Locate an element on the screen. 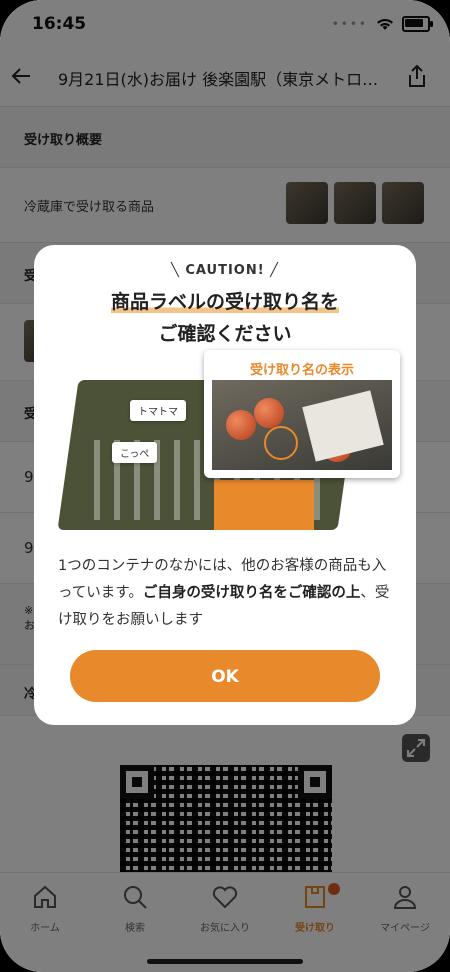 This screenshot has width=450, height=972. caution-text: CAUTION! is located at coordinates (225, 270).